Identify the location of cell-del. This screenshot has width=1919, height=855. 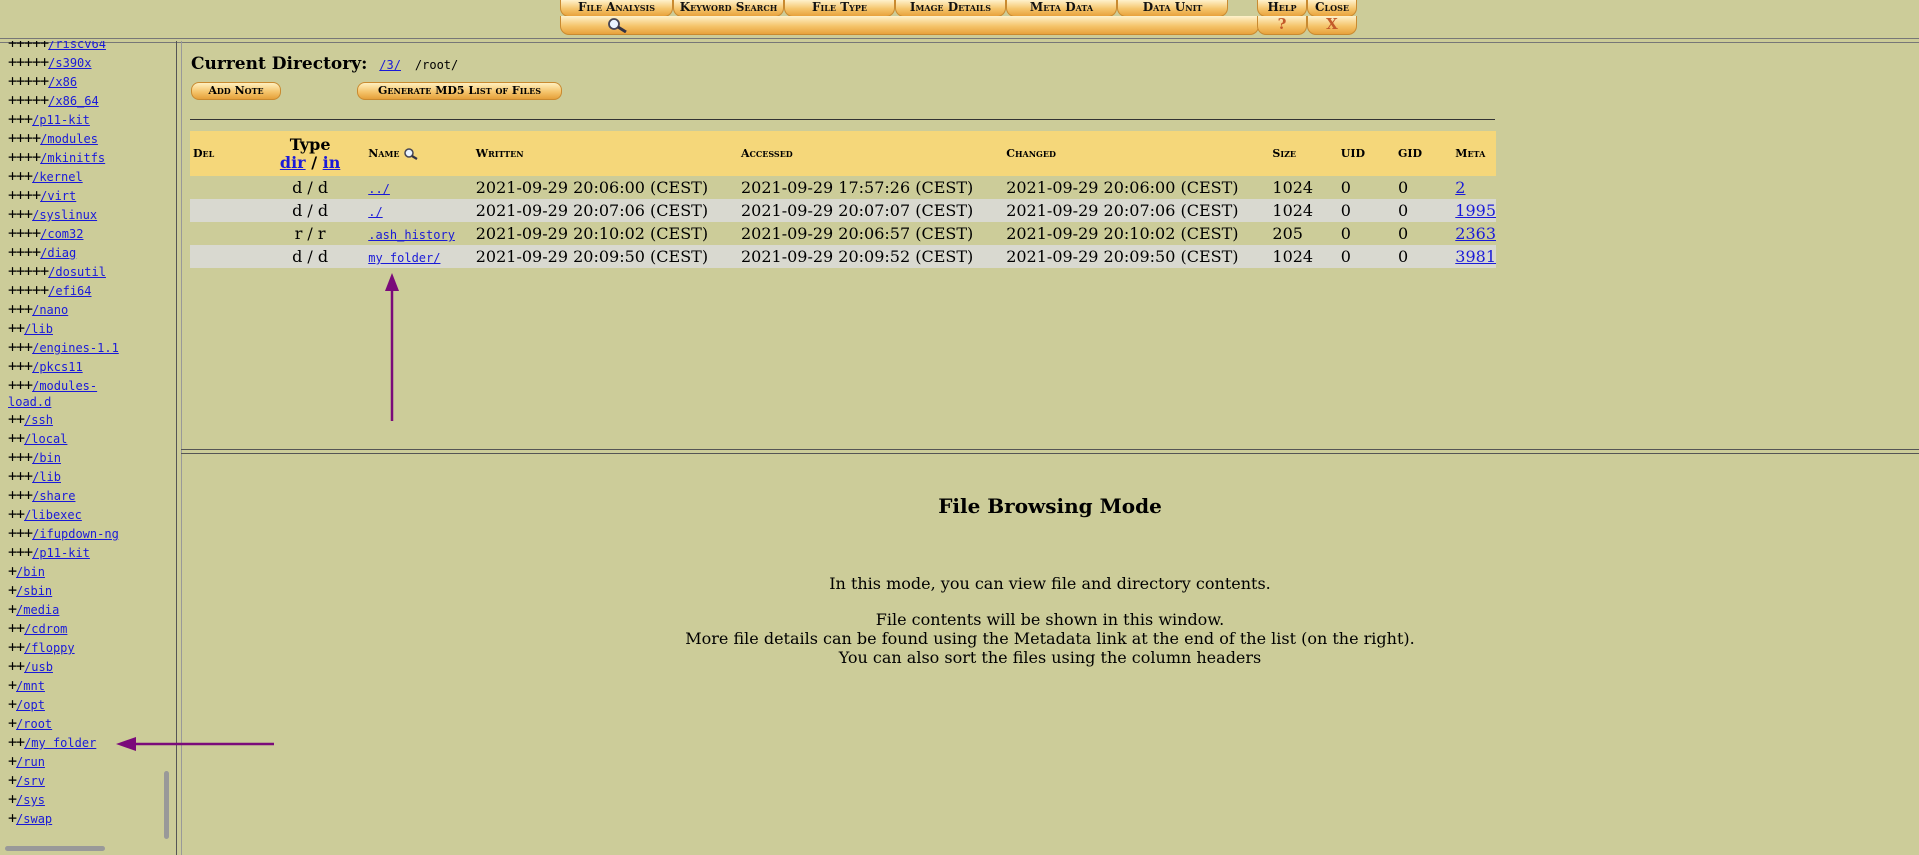
(221, 233).